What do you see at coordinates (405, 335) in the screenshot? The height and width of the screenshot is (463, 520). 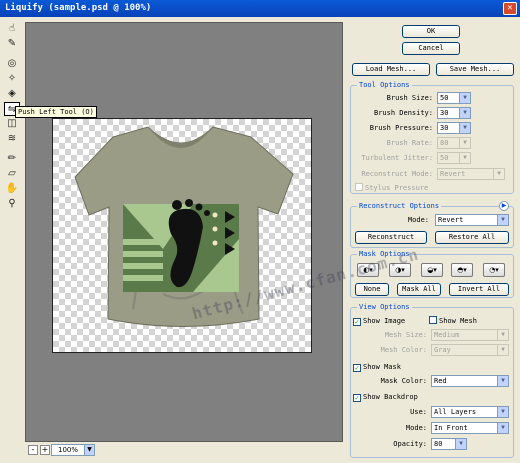 I see `mesh-size-label: Mesh Size:` at bounding box center [405, 335].